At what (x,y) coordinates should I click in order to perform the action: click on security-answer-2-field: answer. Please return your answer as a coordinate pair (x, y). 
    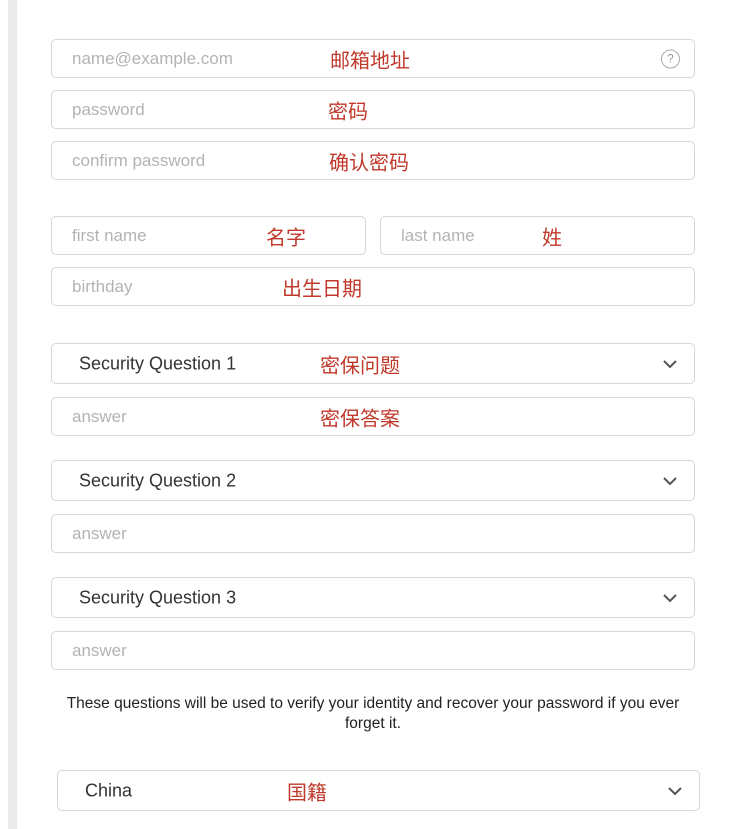
    Looking at the image, I should click on (373, 533).